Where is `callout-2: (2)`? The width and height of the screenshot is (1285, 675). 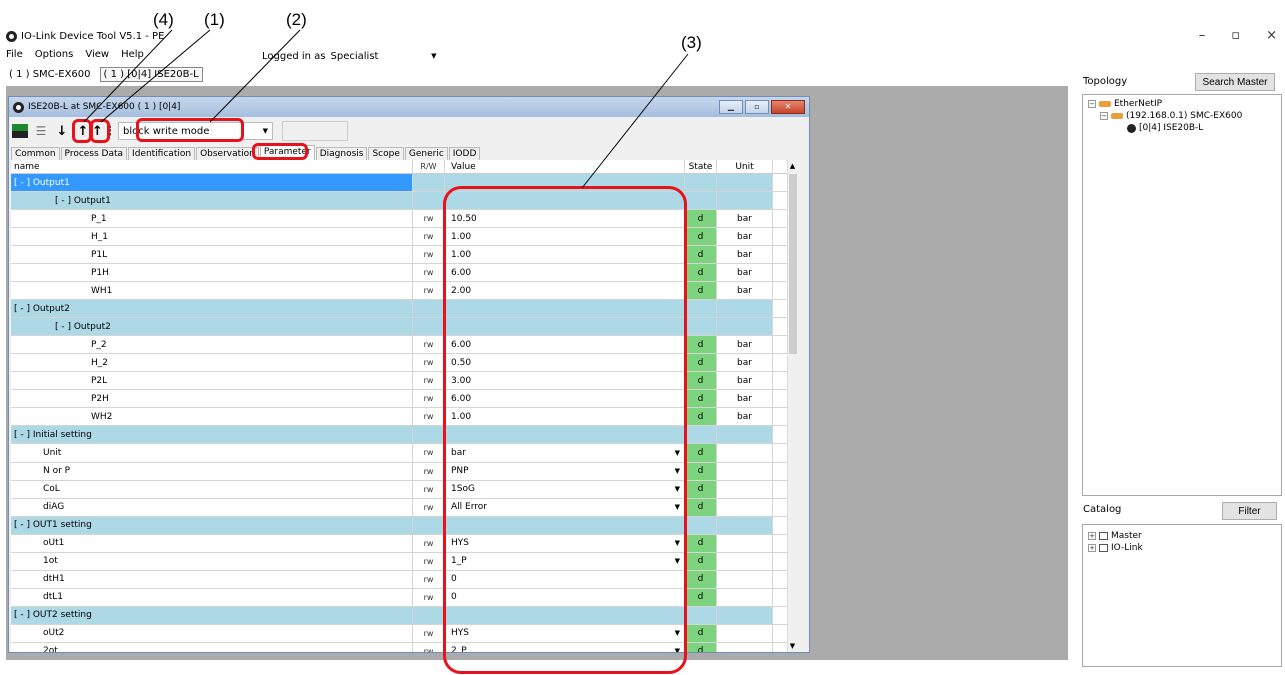 callout-2: (2) is located at coordinates (296, 19).